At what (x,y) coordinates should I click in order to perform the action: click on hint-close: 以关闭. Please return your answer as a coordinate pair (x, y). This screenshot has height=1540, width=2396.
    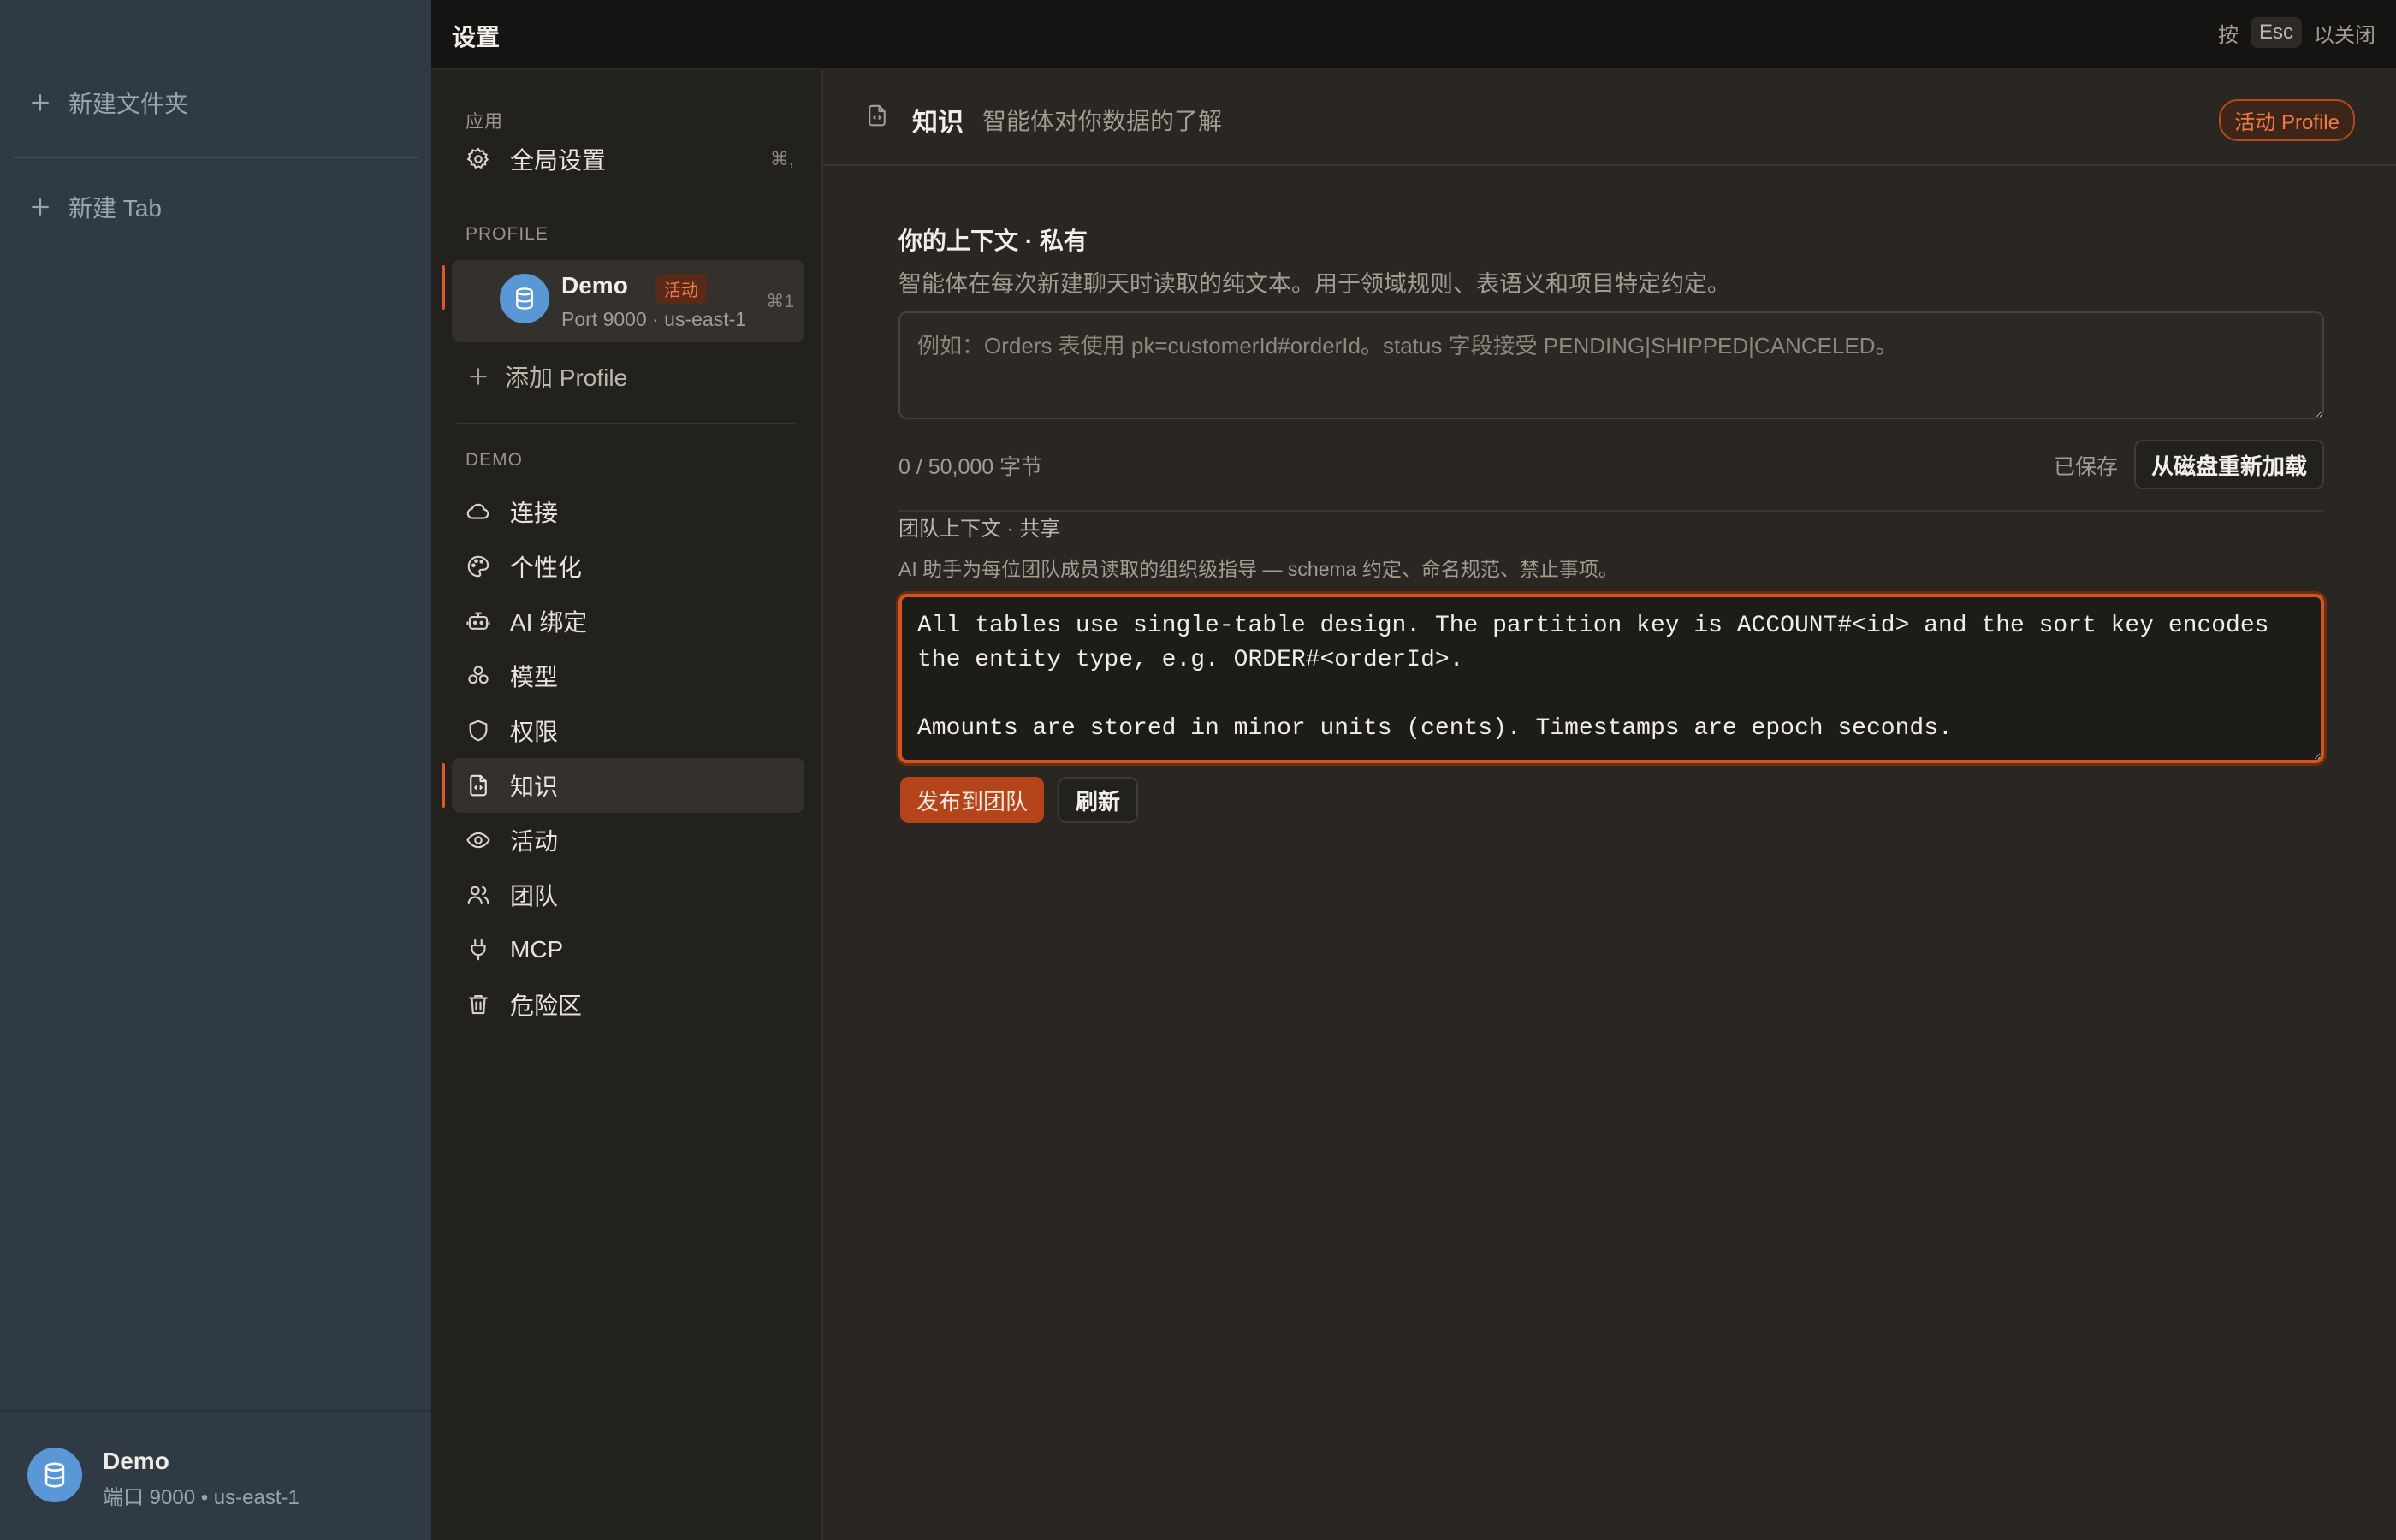
    Looking at the image, I should click on (2344, 35).